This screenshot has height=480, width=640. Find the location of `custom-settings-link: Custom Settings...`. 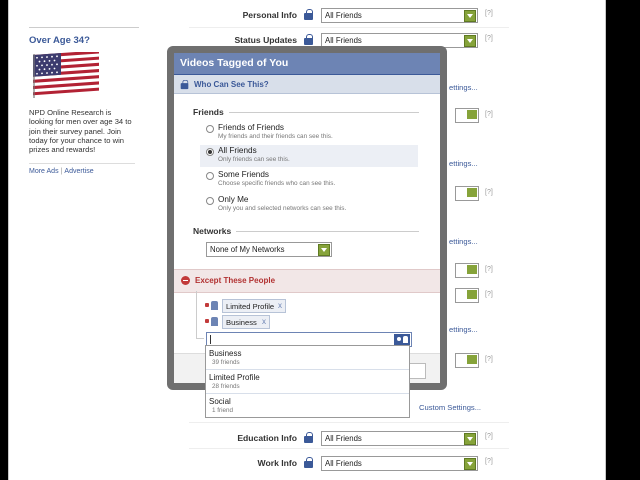

custom-settings-link: Custom Settings... is located at coordinates (450, 407).